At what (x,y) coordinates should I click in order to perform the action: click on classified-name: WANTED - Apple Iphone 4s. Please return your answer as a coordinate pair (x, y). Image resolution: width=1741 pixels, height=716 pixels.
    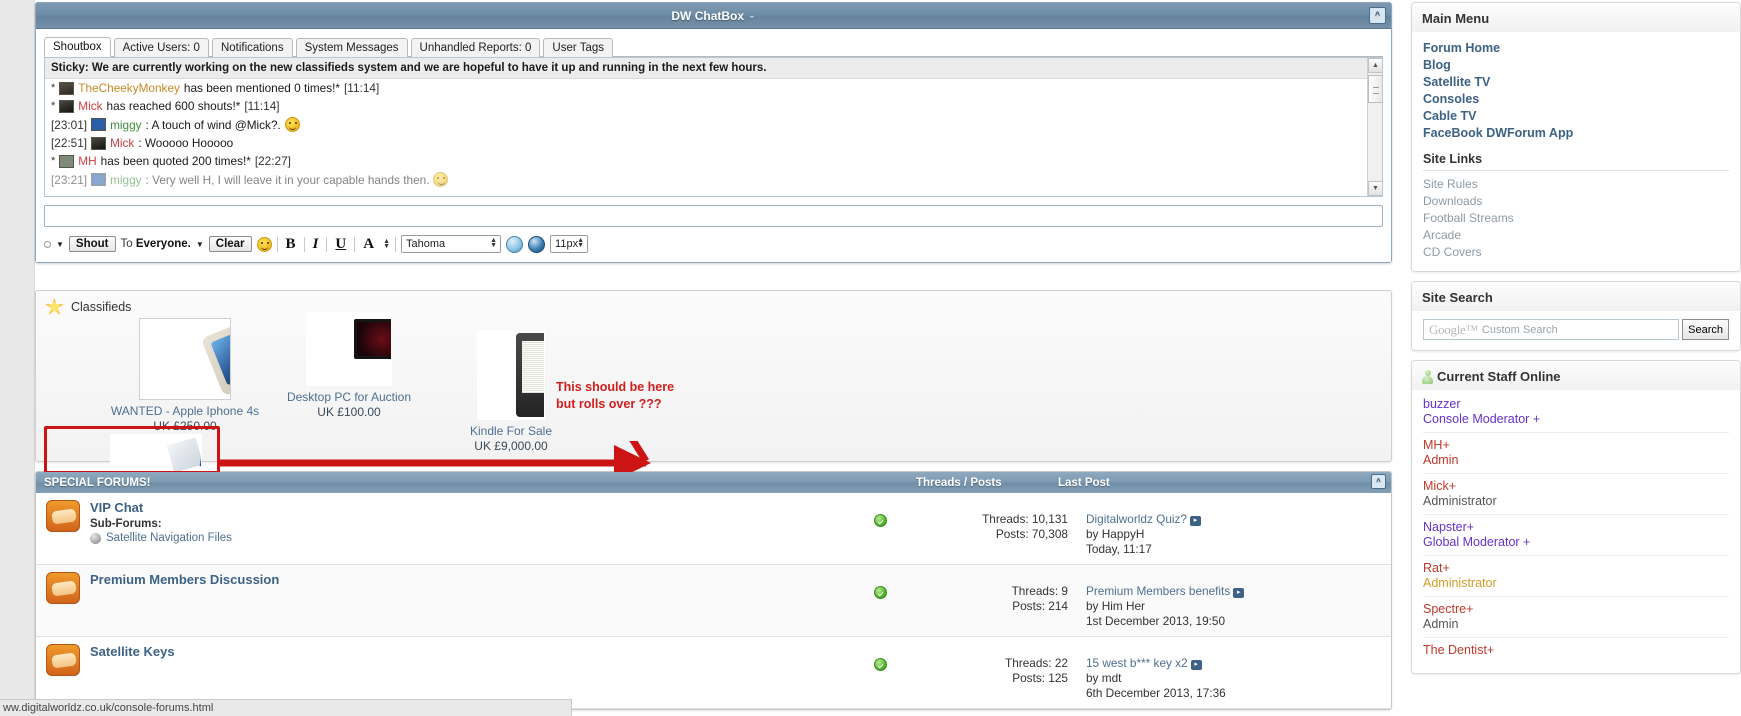
    Looking at the image, I should click on (185, 411).